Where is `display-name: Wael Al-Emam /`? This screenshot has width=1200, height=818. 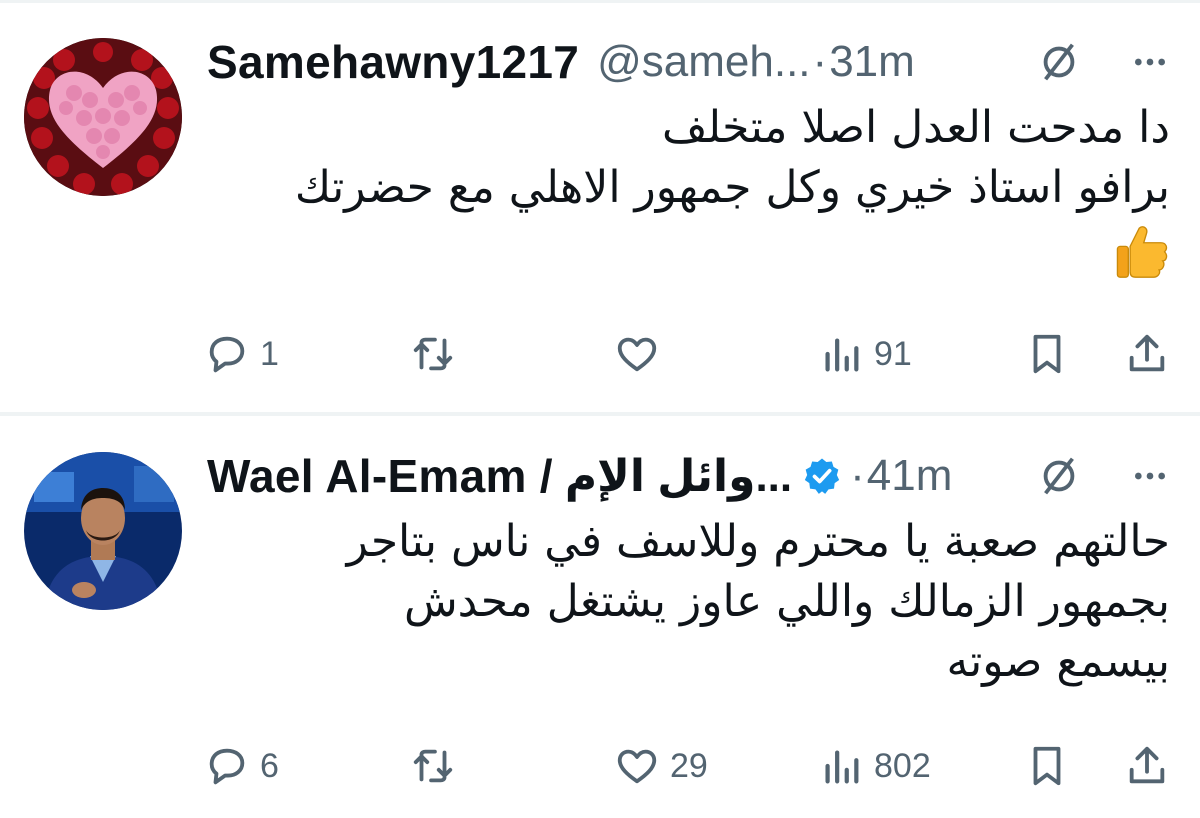
display-name: Wael Al-Emam / is located at coordinates (380, 476).